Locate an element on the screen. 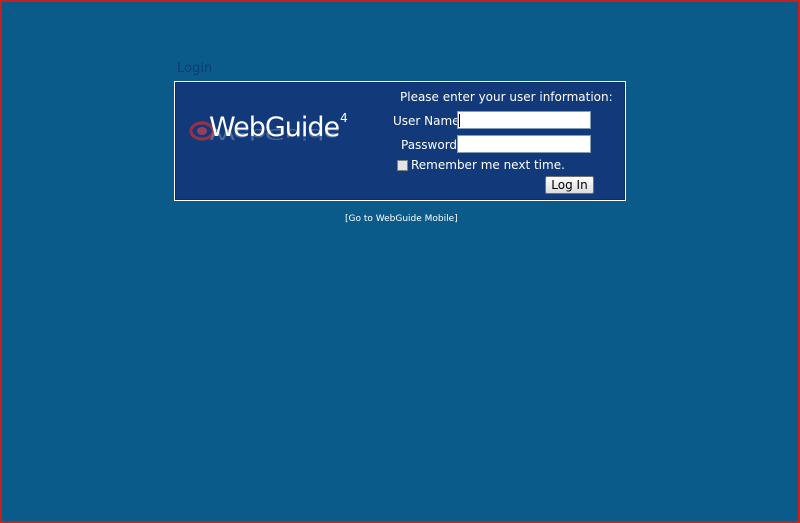  username-input is located at coordinates (524, 120).